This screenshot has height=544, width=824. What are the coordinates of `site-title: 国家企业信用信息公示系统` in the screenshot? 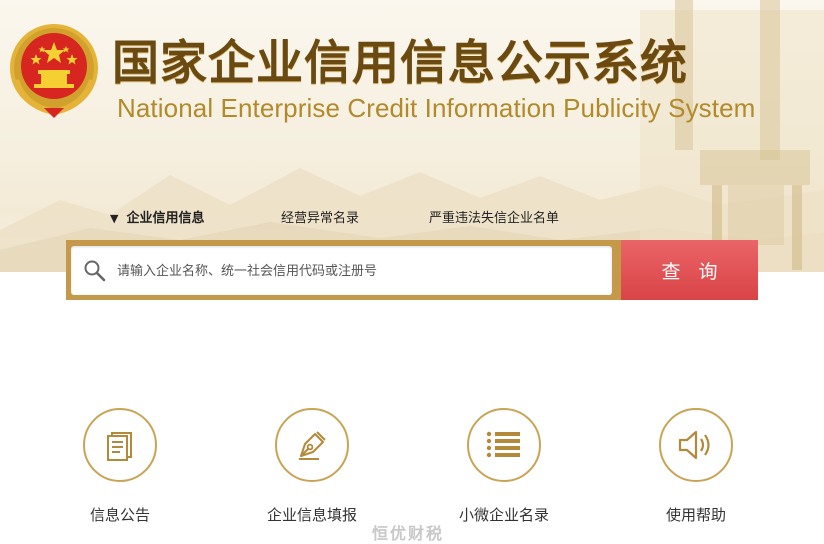 It's located at (400, 63).